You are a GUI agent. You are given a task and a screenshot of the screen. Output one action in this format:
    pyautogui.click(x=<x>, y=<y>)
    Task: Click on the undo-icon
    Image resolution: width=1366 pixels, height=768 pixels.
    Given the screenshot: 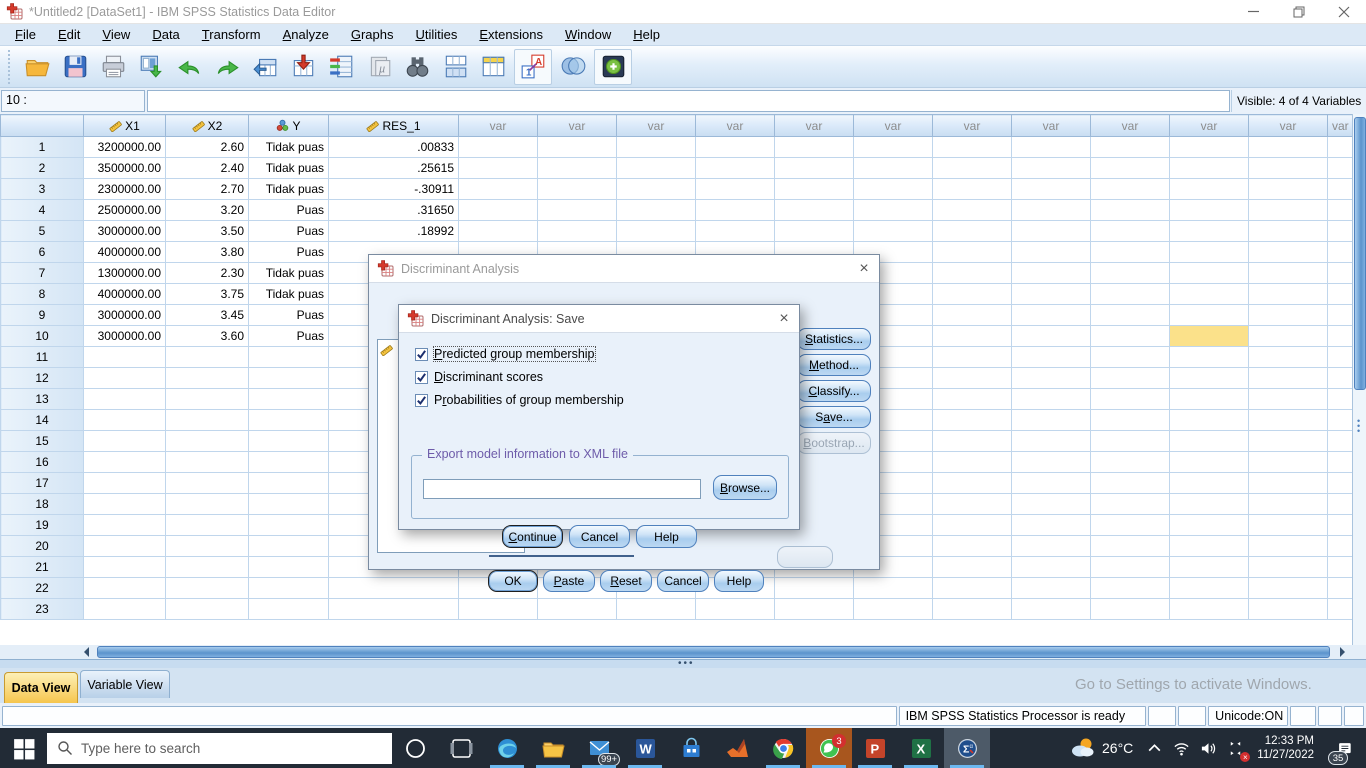 What is the action you would take?
    pyautogui.click(x=189, y=67)
    